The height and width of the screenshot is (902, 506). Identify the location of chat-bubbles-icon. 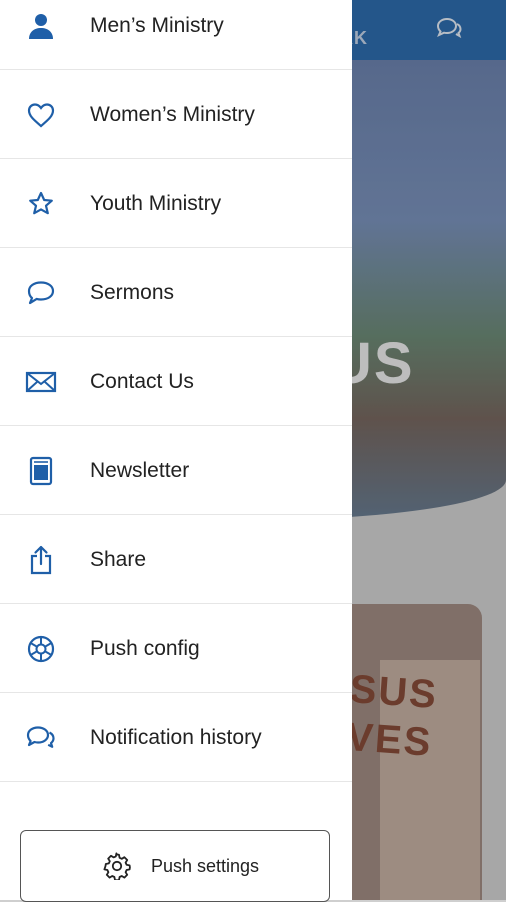
(41, 738).